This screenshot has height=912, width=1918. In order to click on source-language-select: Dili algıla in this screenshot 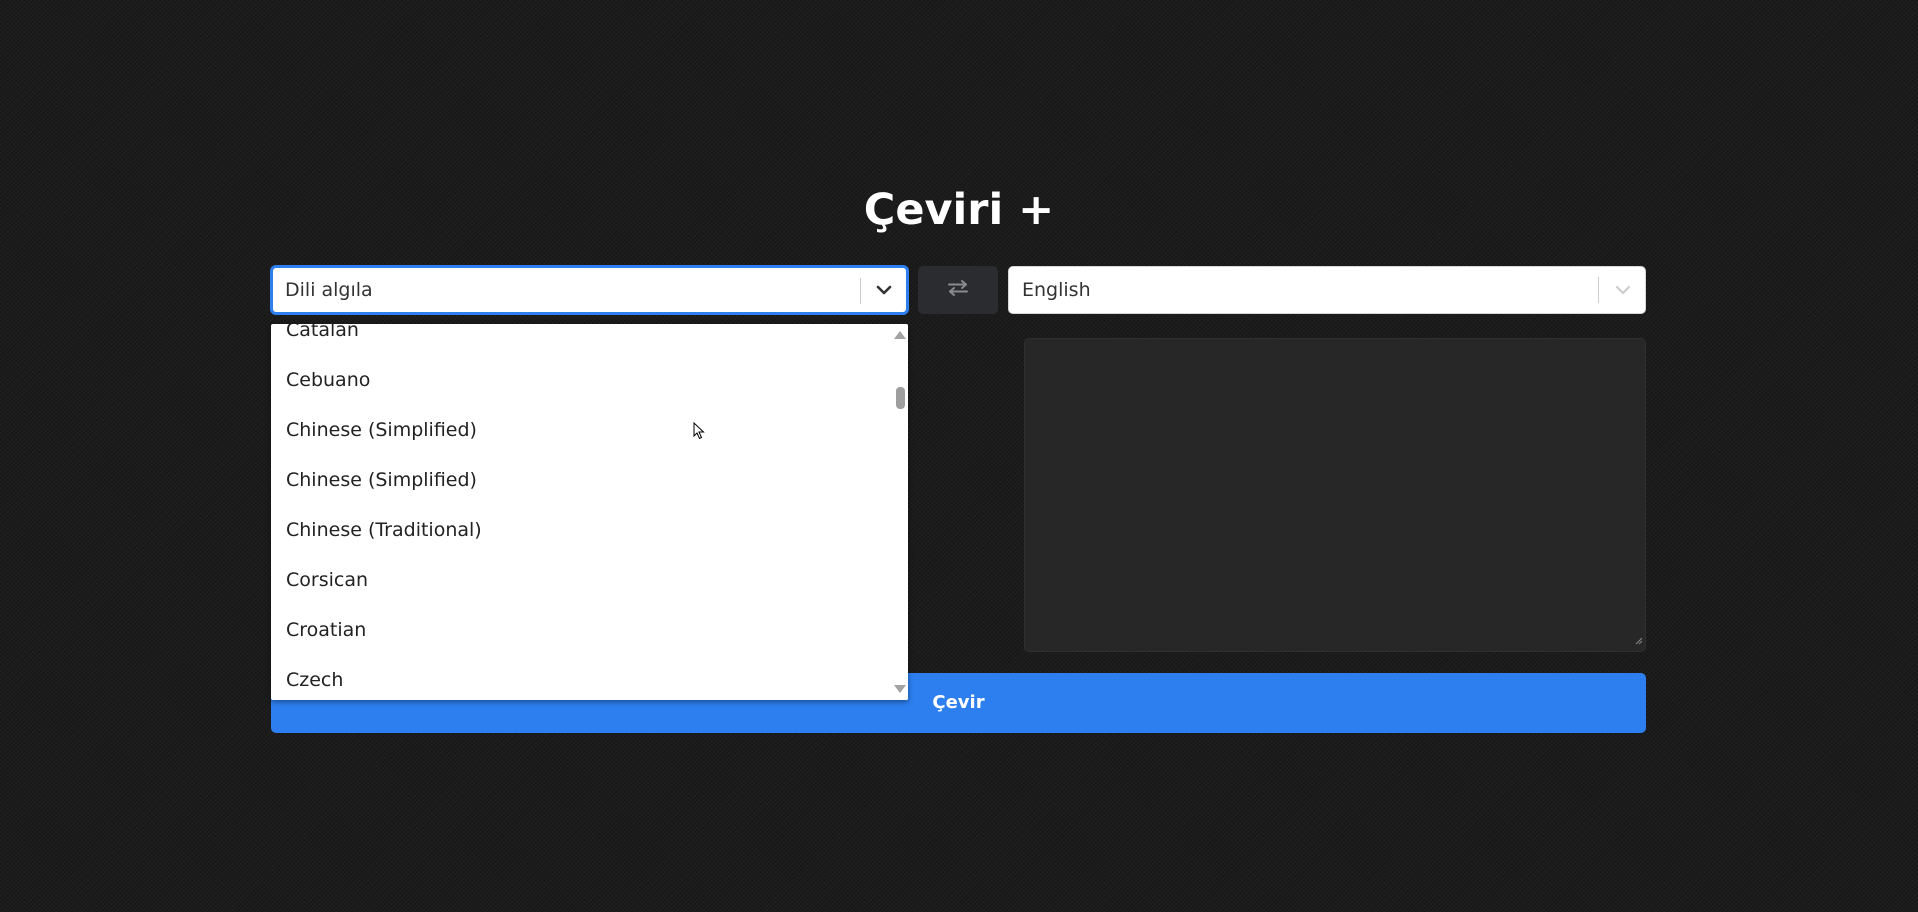, I will do `click(589, 290)`.